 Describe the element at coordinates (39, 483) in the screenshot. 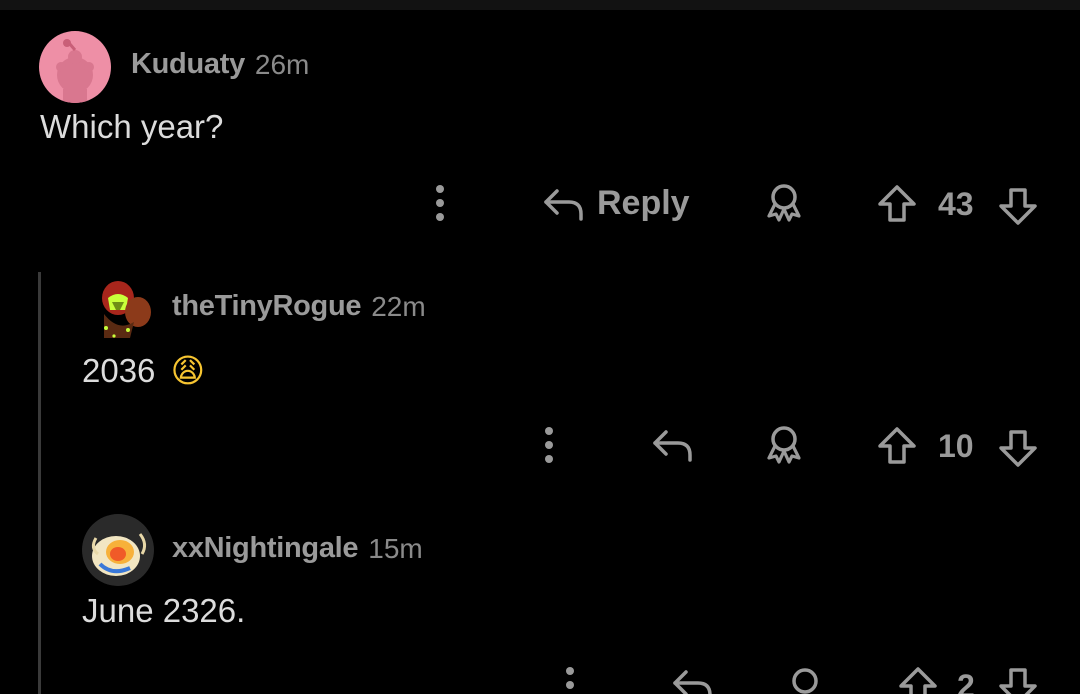

I see `thread-line` at that location.